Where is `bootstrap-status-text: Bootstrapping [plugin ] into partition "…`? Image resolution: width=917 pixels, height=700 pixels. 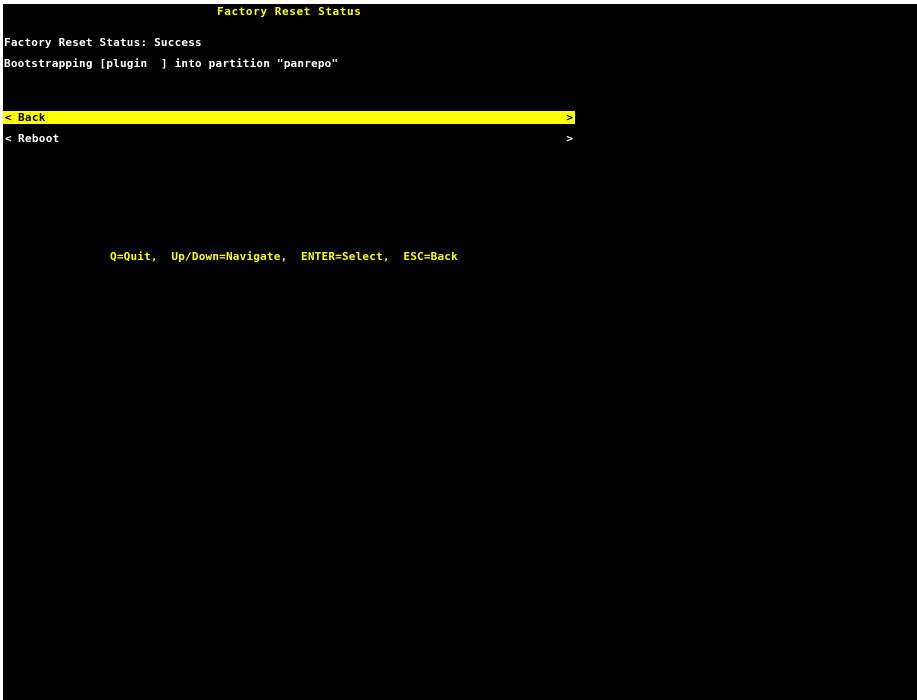
bootstrap-status-text: Bootstrapping [plugin ] into partition "… is located at coordinates (171, 63).